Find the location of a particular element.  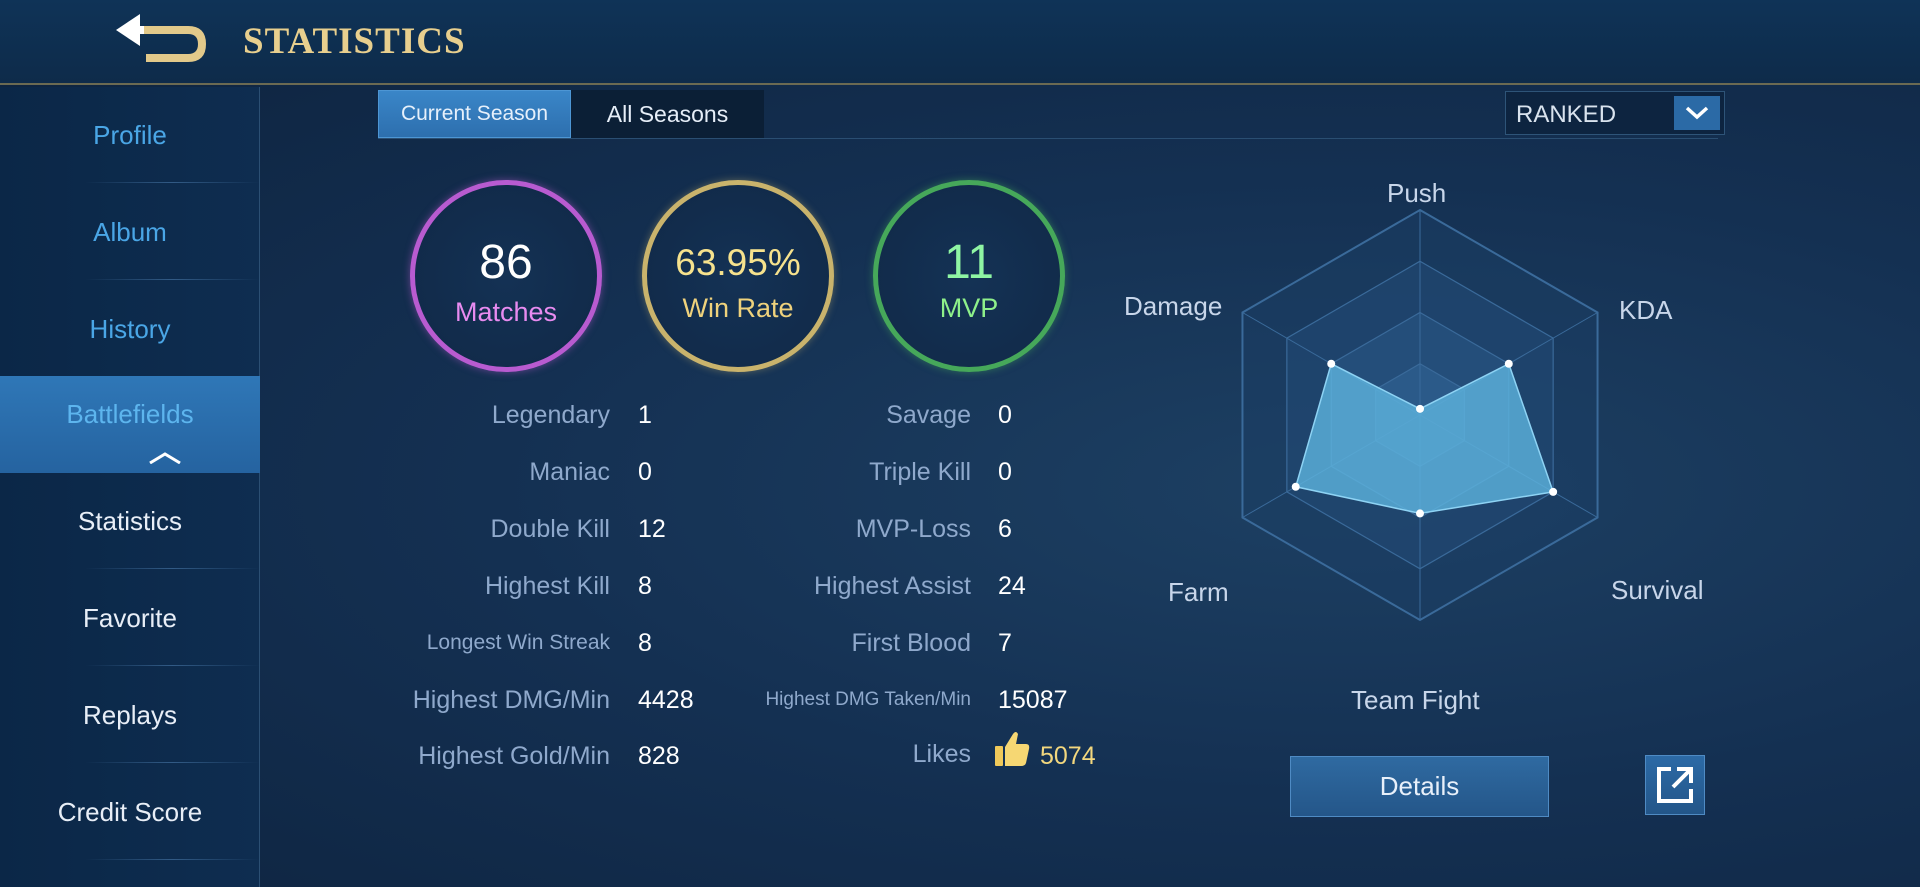

sidebar-item-album: Album is located at coordinates (130, 232).